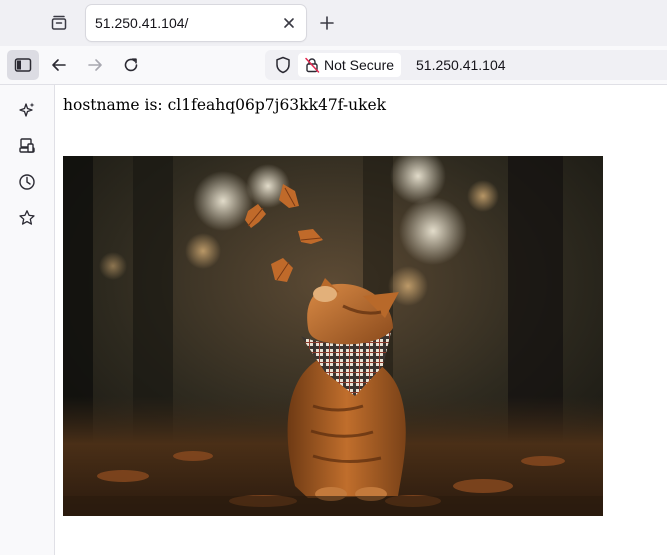 Image resolution: width=667 pixels, height=555 pixels. I want to click on tab-active: 51.250.41.104/, so click(196, 23).